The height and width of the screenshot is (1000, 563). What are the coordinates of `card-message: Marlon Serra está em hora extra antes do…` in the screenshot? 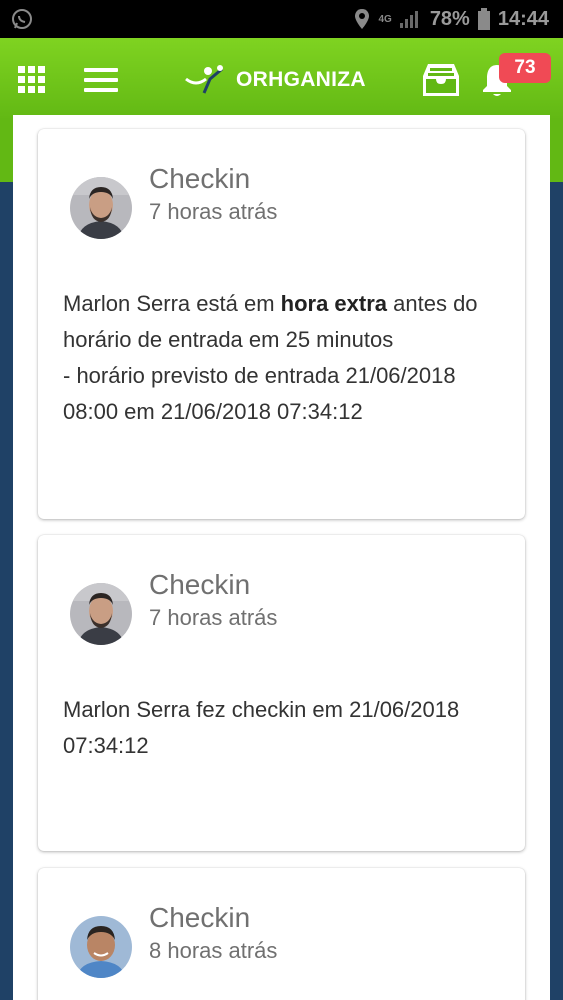 It's located at (288, 358).